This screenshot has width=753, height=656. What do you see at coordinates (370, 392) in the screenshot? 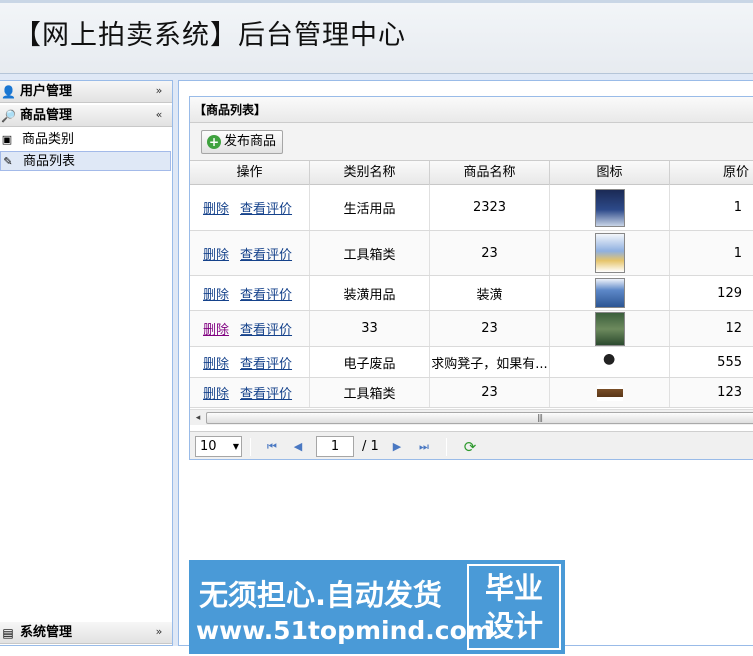
I see `category-cell: 工具箱类` at bounding box center [370, 392].